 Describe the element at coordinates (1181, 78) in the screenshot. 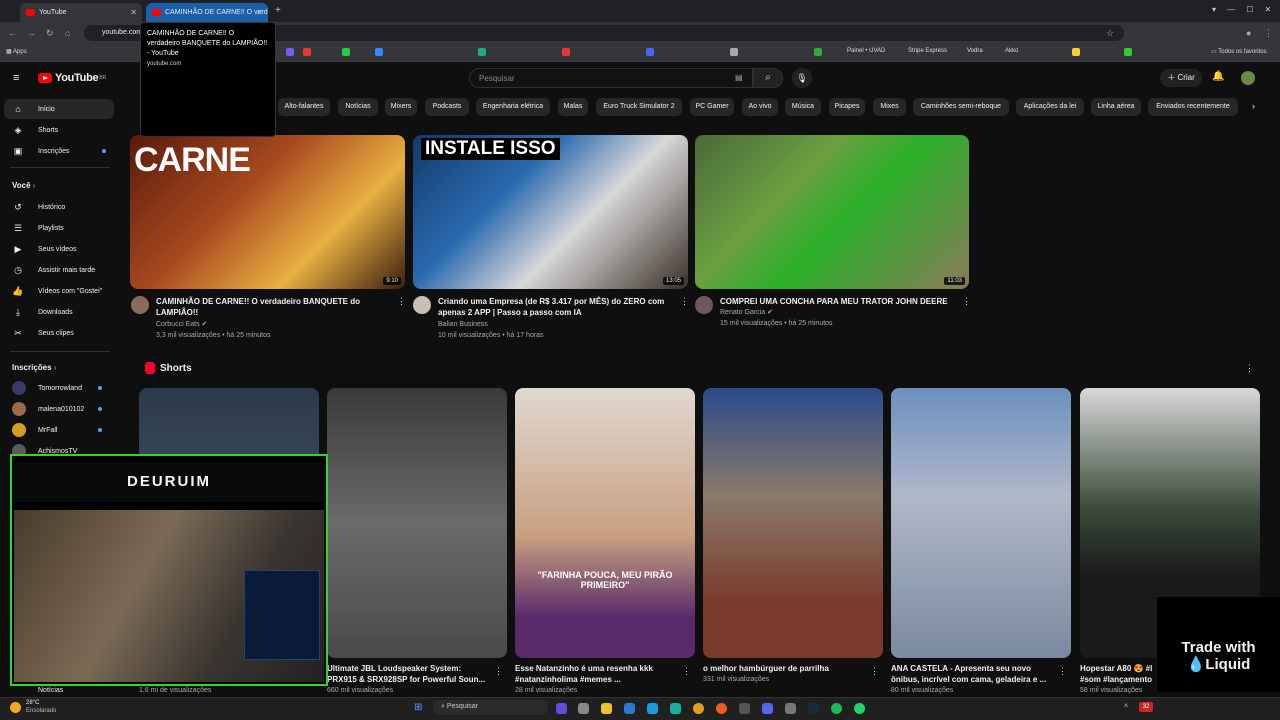

I see `create-button: ＋ Criar` at that location.